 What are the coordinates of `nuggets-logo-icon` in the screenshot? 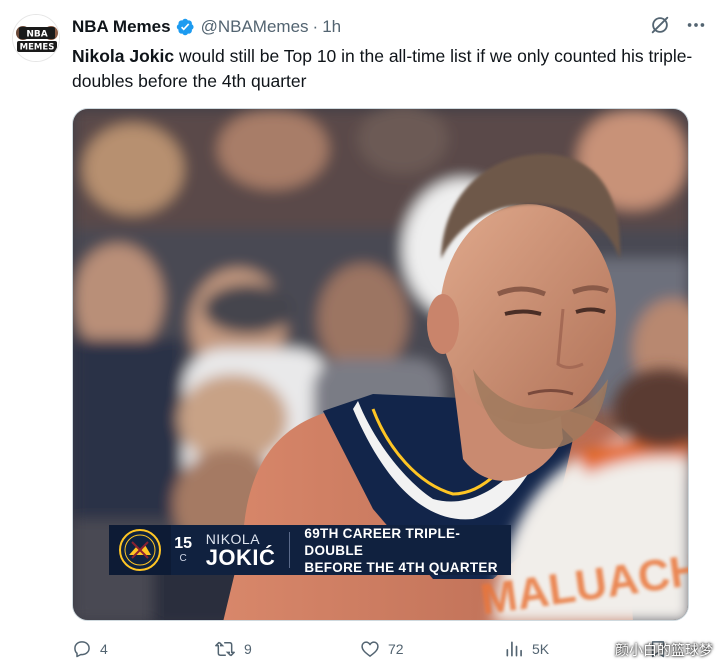 It's located at (140, 550).